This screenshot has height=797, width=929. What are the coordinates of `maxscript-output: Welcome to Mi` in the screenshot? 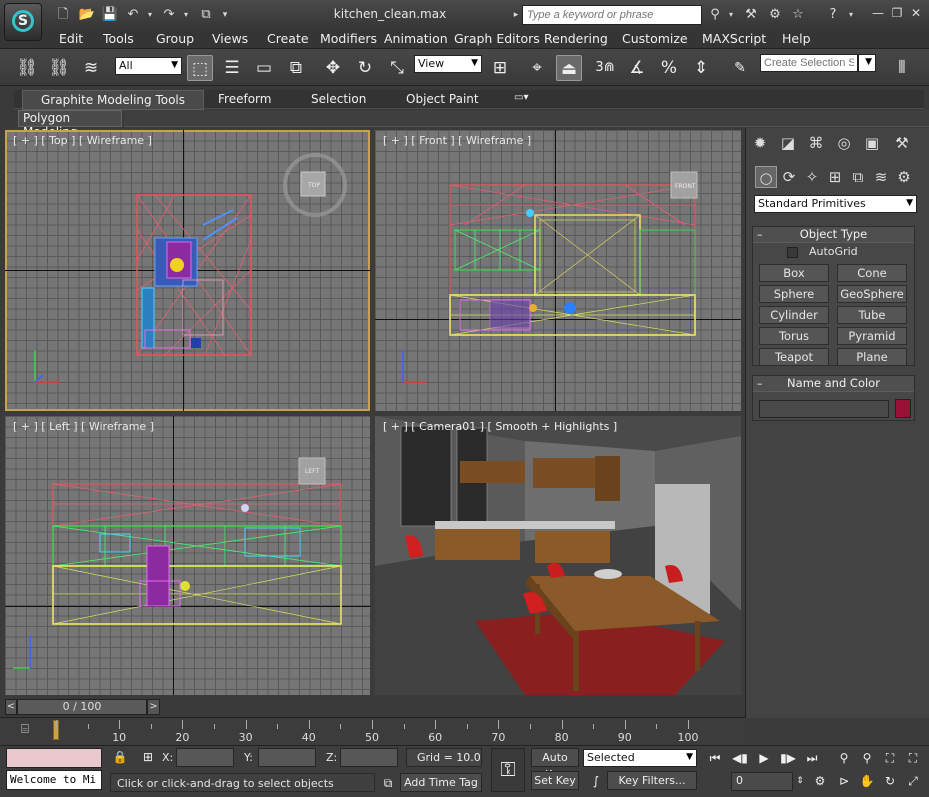 It's located at (54, 780).